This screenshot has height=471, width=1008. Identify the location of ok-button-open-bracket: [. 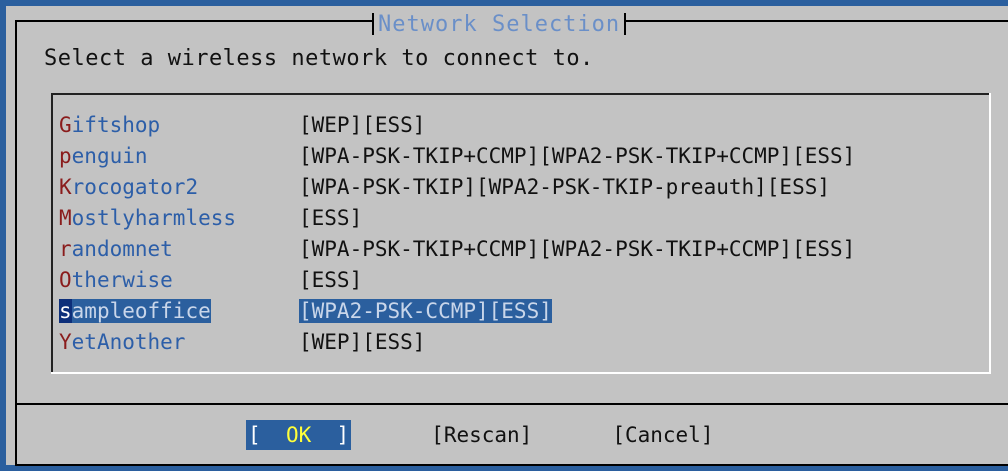
(267, 435).